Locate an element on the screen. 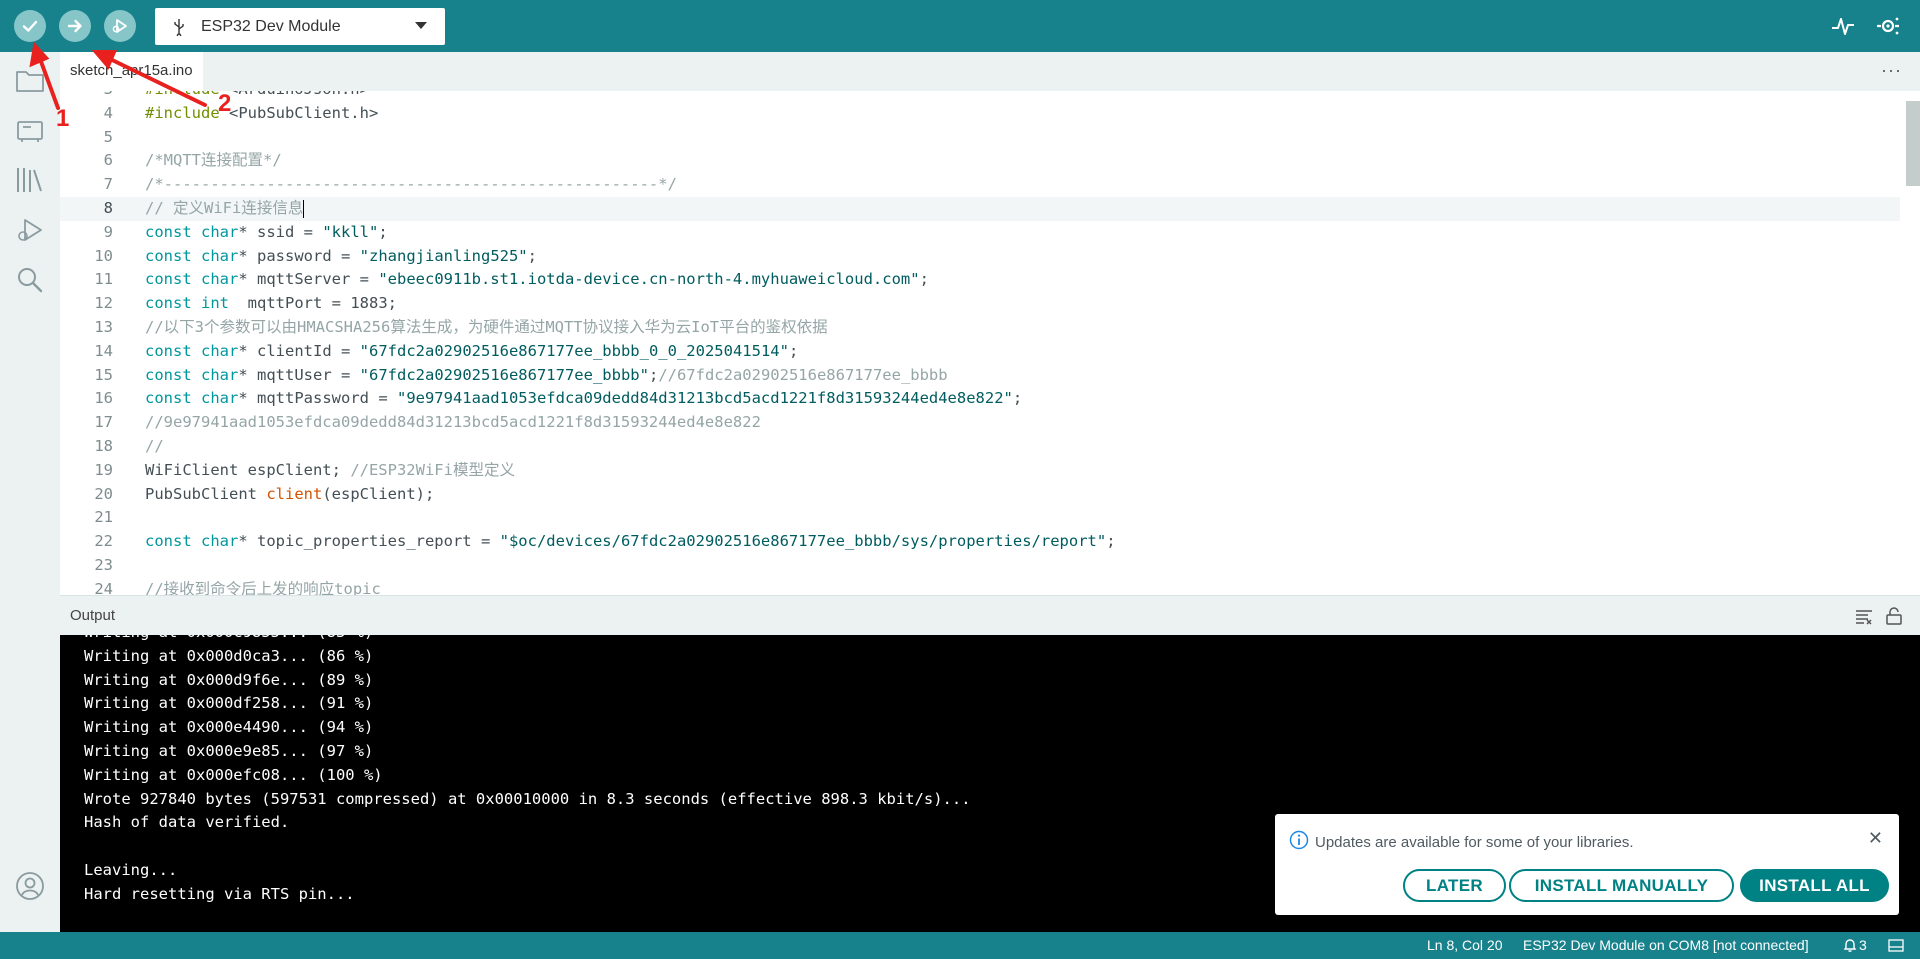  board-icon is located at coordinates (30, 131).